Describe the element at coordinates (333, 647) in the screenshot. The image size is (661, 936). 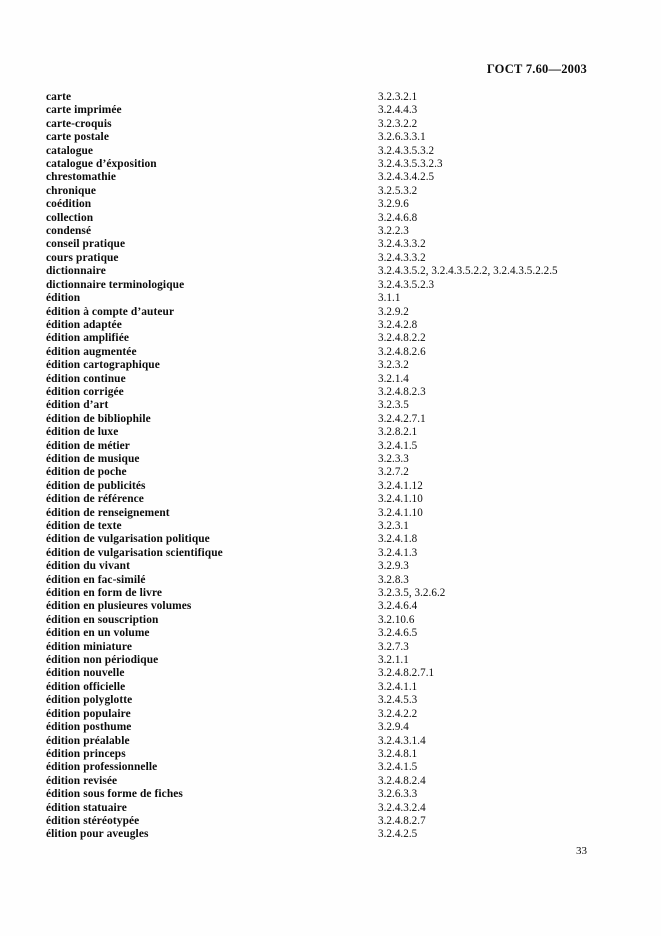
I see `index-entry-row: édition miniature 3.2.7.3` at that location.